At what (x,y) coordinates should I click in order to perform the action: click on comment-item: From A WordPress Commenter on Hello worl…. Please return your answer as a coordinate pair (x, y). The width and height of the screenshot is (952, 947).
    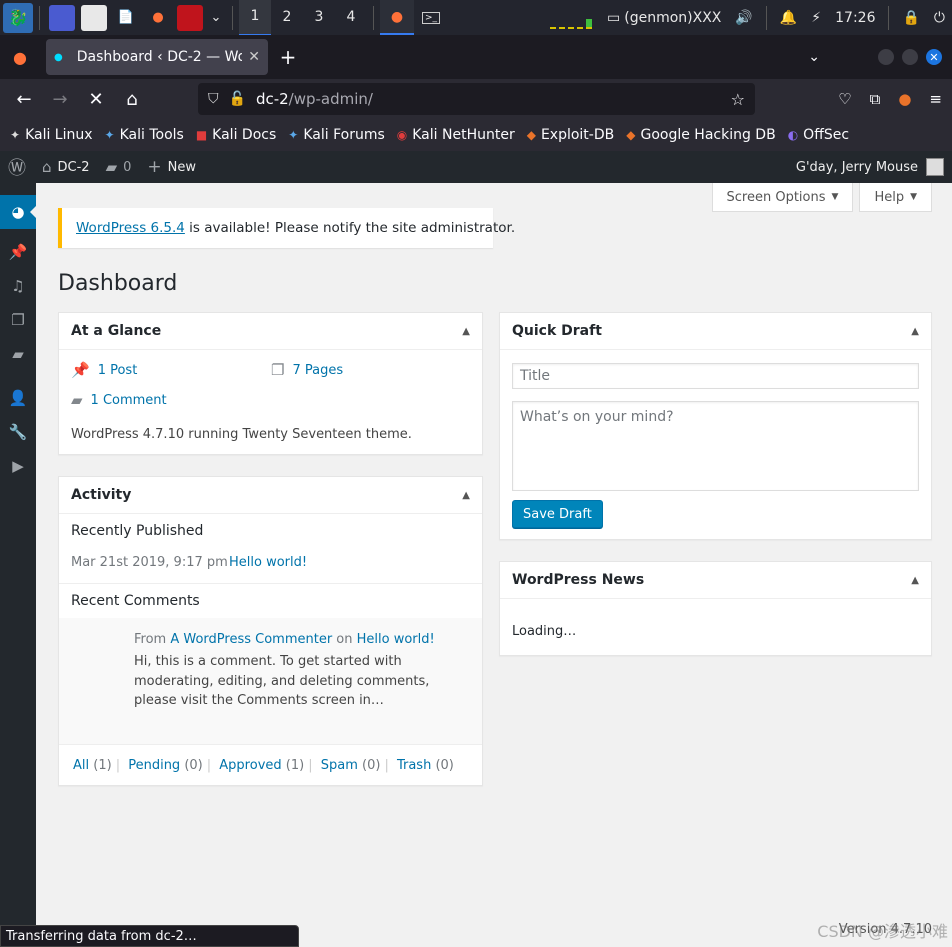
    Looking at the image, I should click on (270, 681).